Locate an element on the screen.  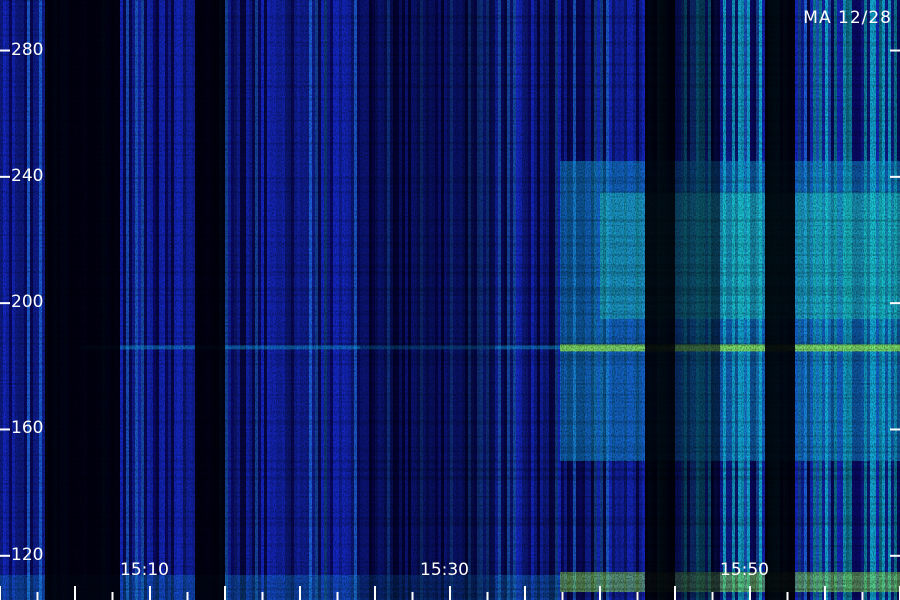
y-tick-label: 200 is located at coordinates (27, 302).